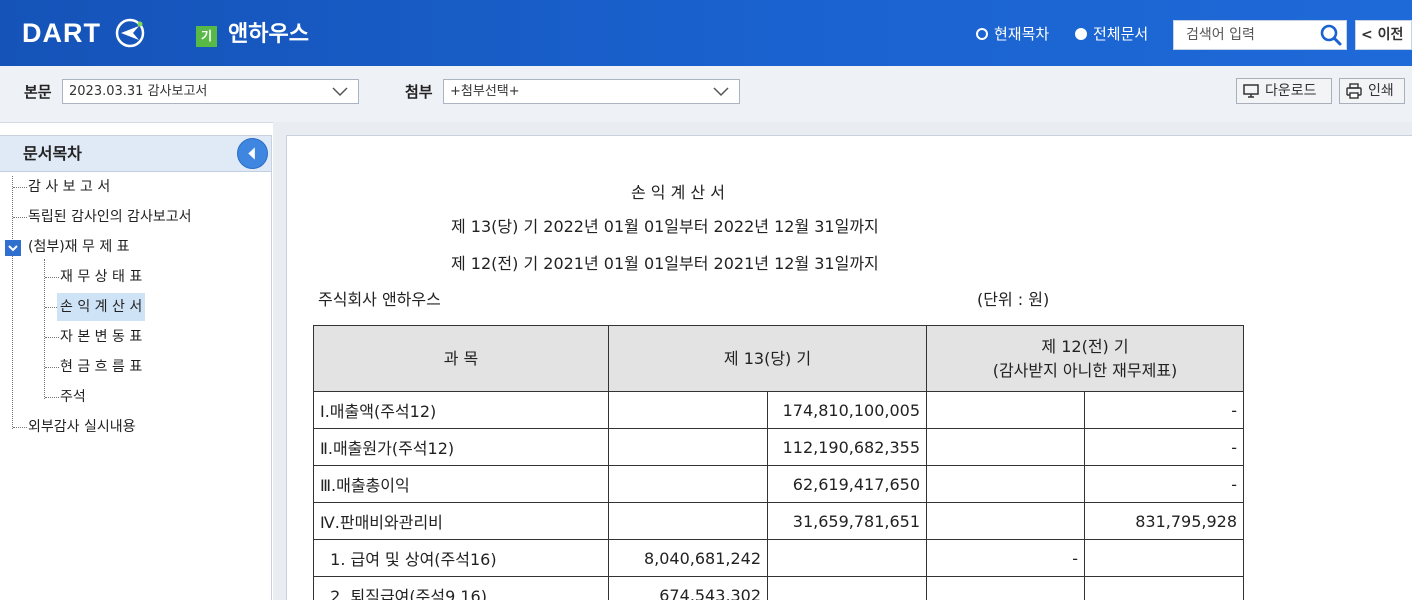  I want to click on radio-all-docs: 전체문서, so click(1111, 34).